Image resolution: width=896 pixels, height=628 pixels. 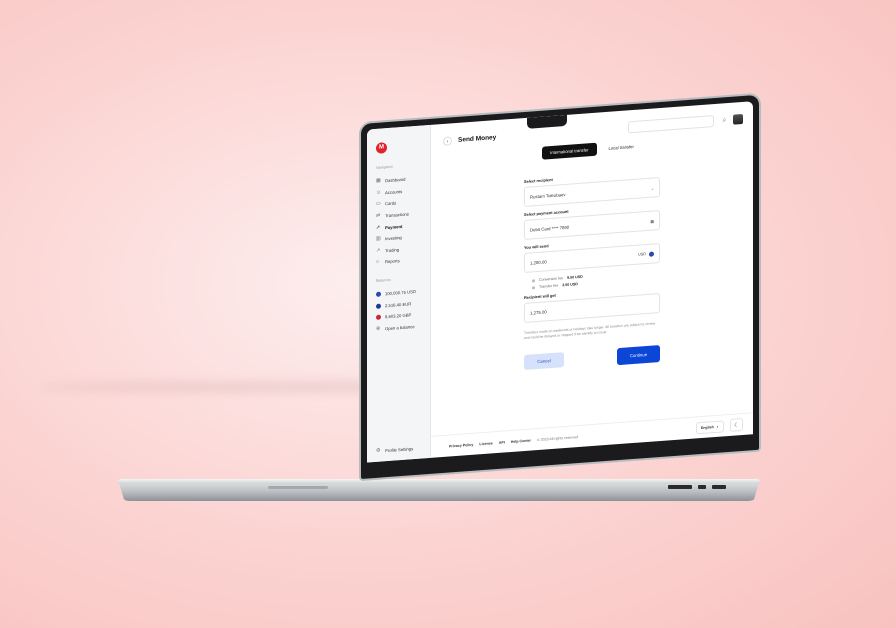 I want to click on currency-selector: USD, so click(x=645, y=253).